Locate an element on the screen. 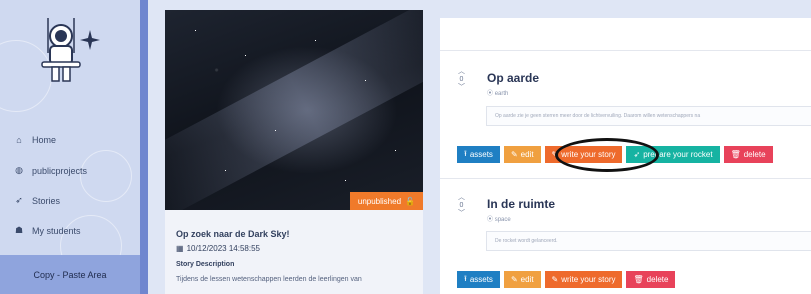 This screenshot has height=294, width=811. calendar-icon: ▦ is located at coordinates (180, 248).